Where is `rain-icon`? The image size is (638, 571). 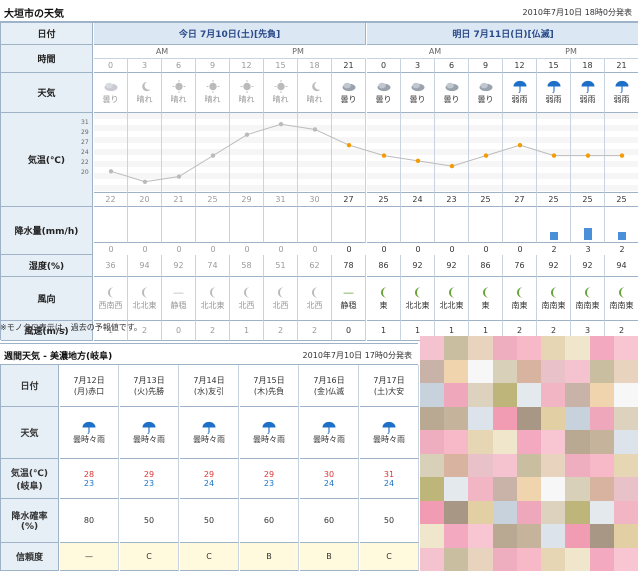 rain-icon is located at coordinates (622, 86).